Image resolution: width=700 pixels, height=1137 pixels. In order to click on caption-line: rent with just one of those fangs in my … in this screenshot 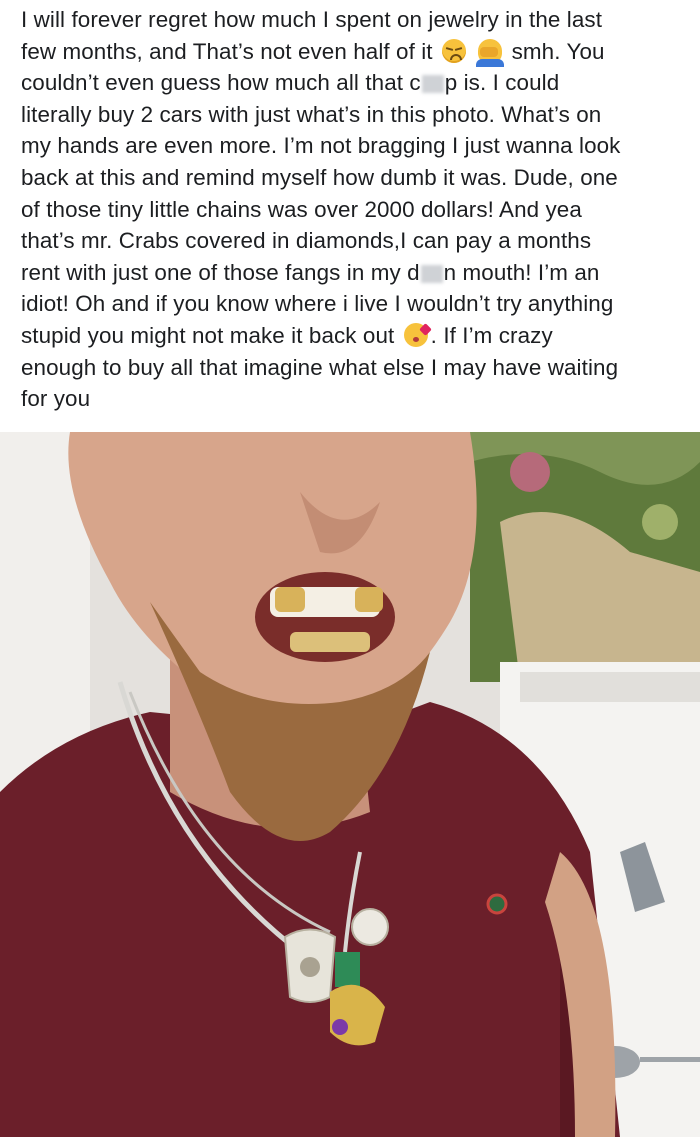, I will do `click(353, 273)`.